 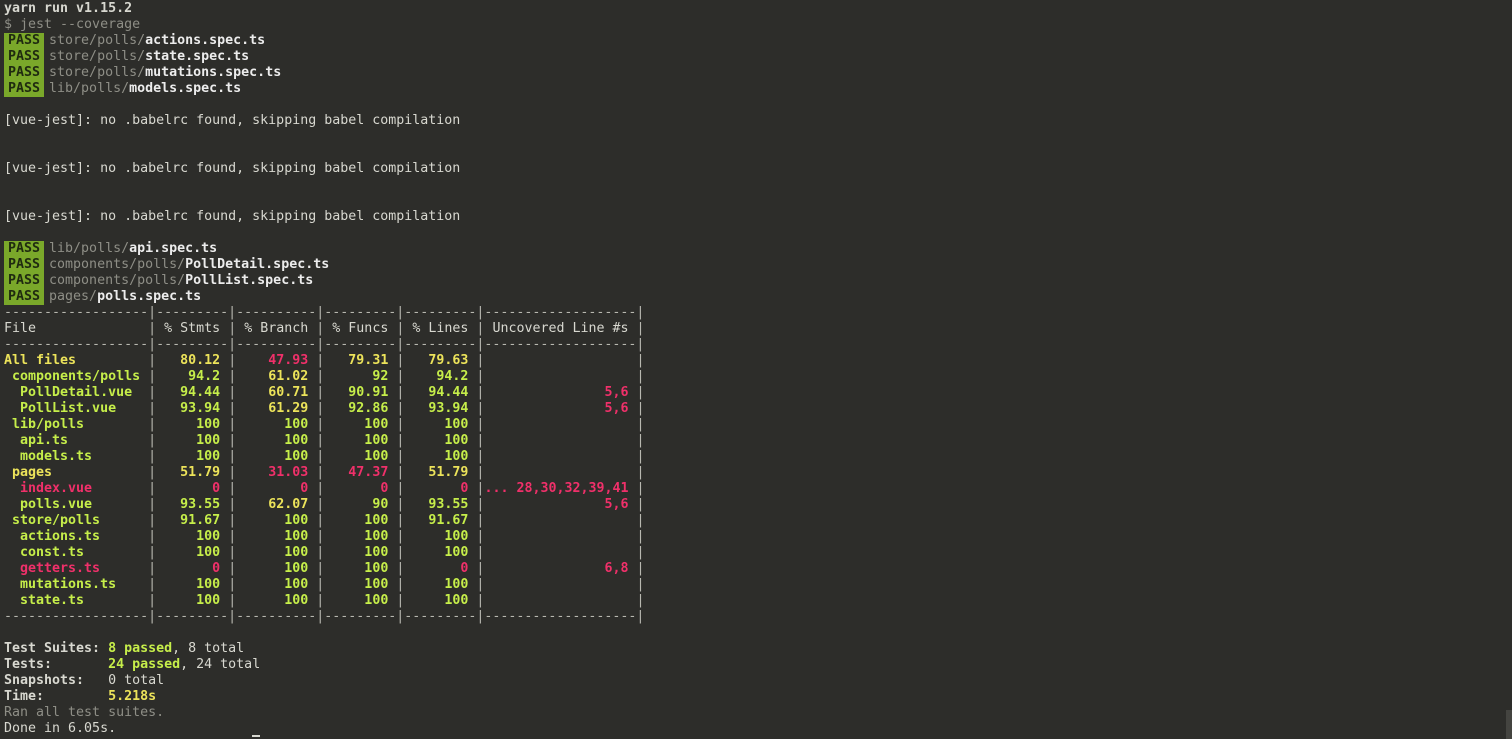 What do you see at coordinates (60, 728) in the screenshot?
I see `done-line: Done in 6.05s.` at bounding box center [60, 728].